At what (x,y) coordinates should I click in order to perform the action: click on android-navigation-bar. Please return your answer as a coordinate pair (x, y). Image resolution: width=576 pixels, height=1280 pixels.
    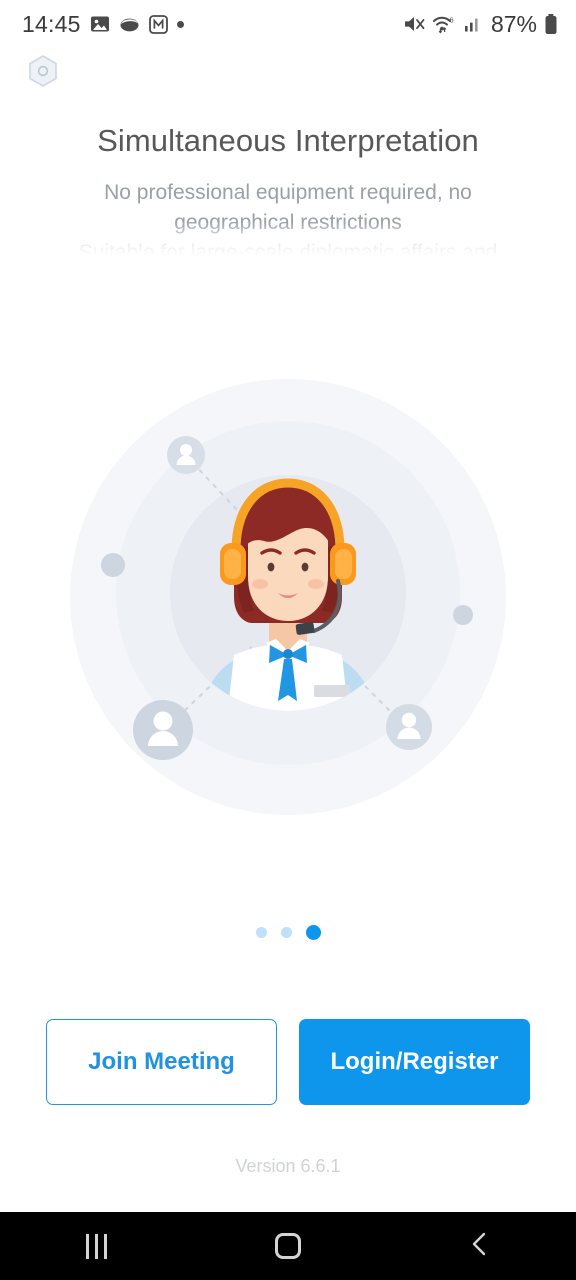
    Looking at the image, I should click on (288, 1246).